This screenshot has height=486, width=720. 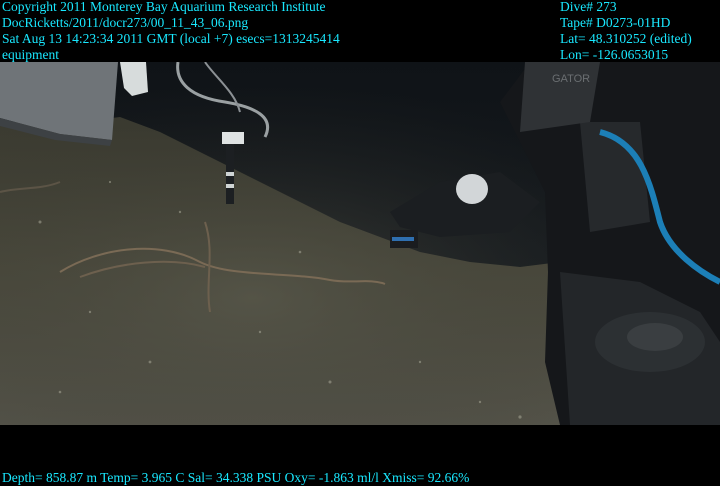 What do you see at coordinates (30, 54) in the screenshot?
I see `category-text: equipment` at bounding box center [30, 54].